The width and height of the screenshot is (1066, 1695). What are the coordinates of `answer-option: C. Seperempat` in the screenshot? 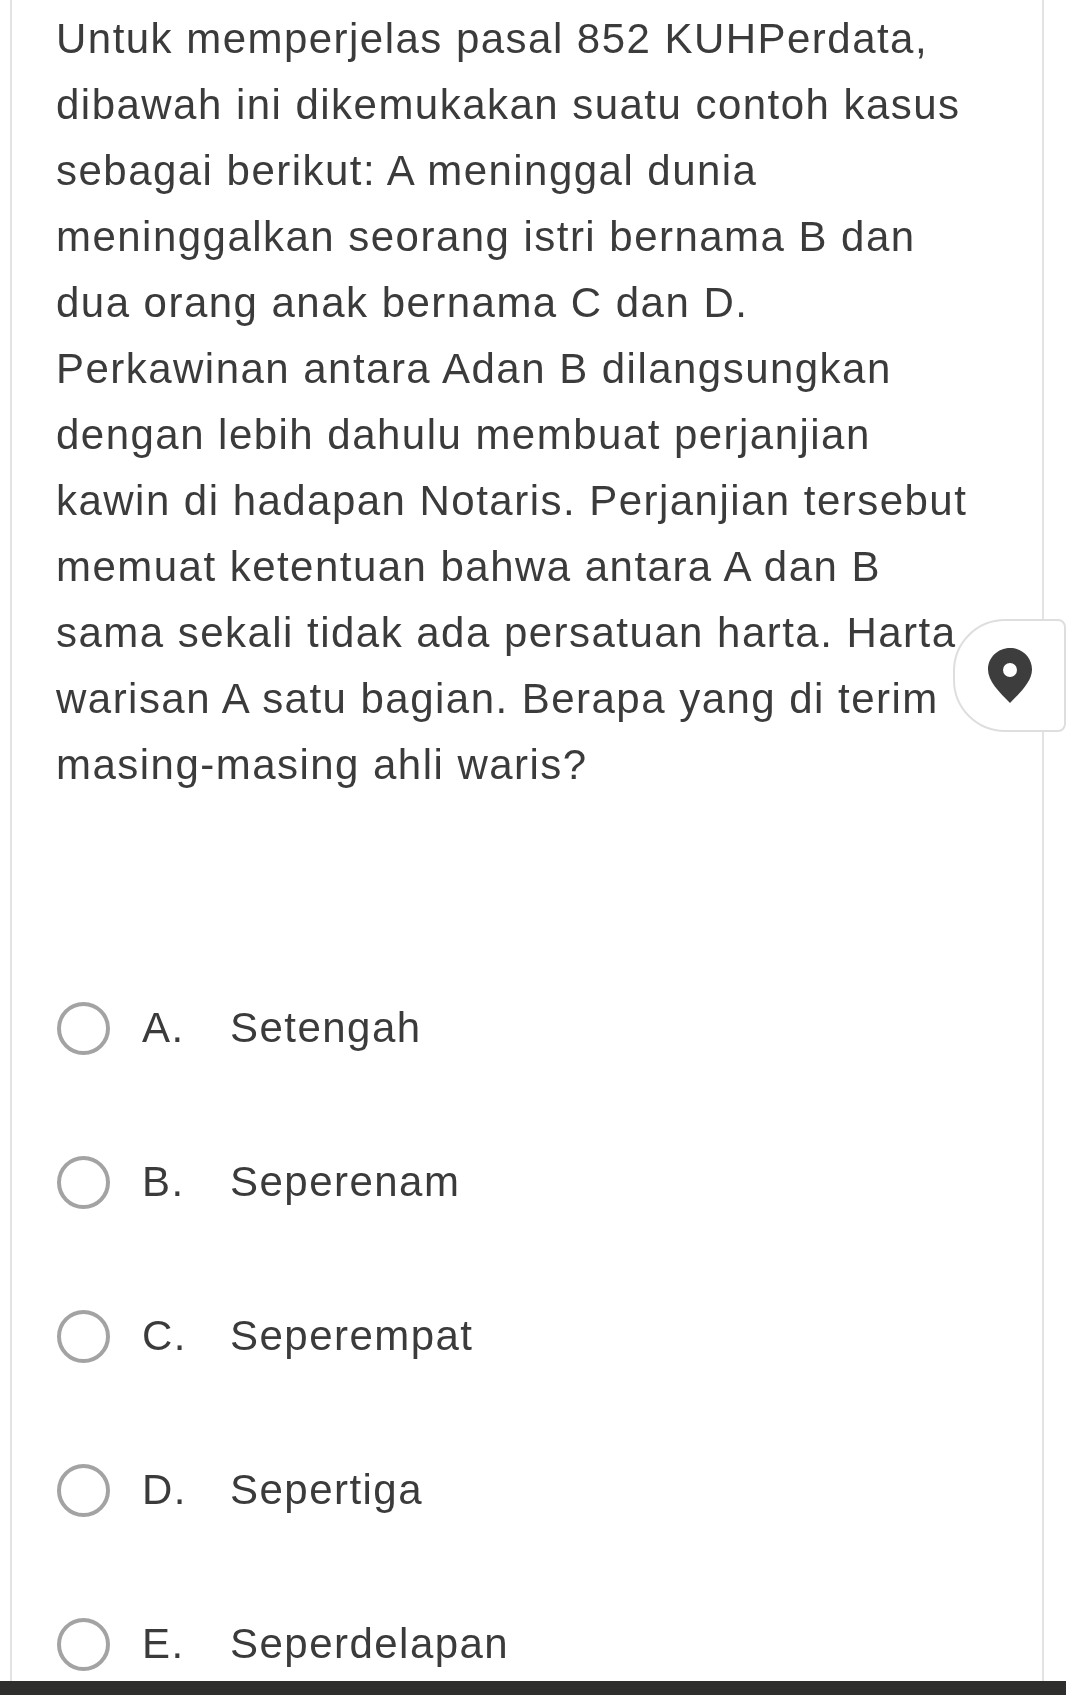 It's located at (269, 1336).